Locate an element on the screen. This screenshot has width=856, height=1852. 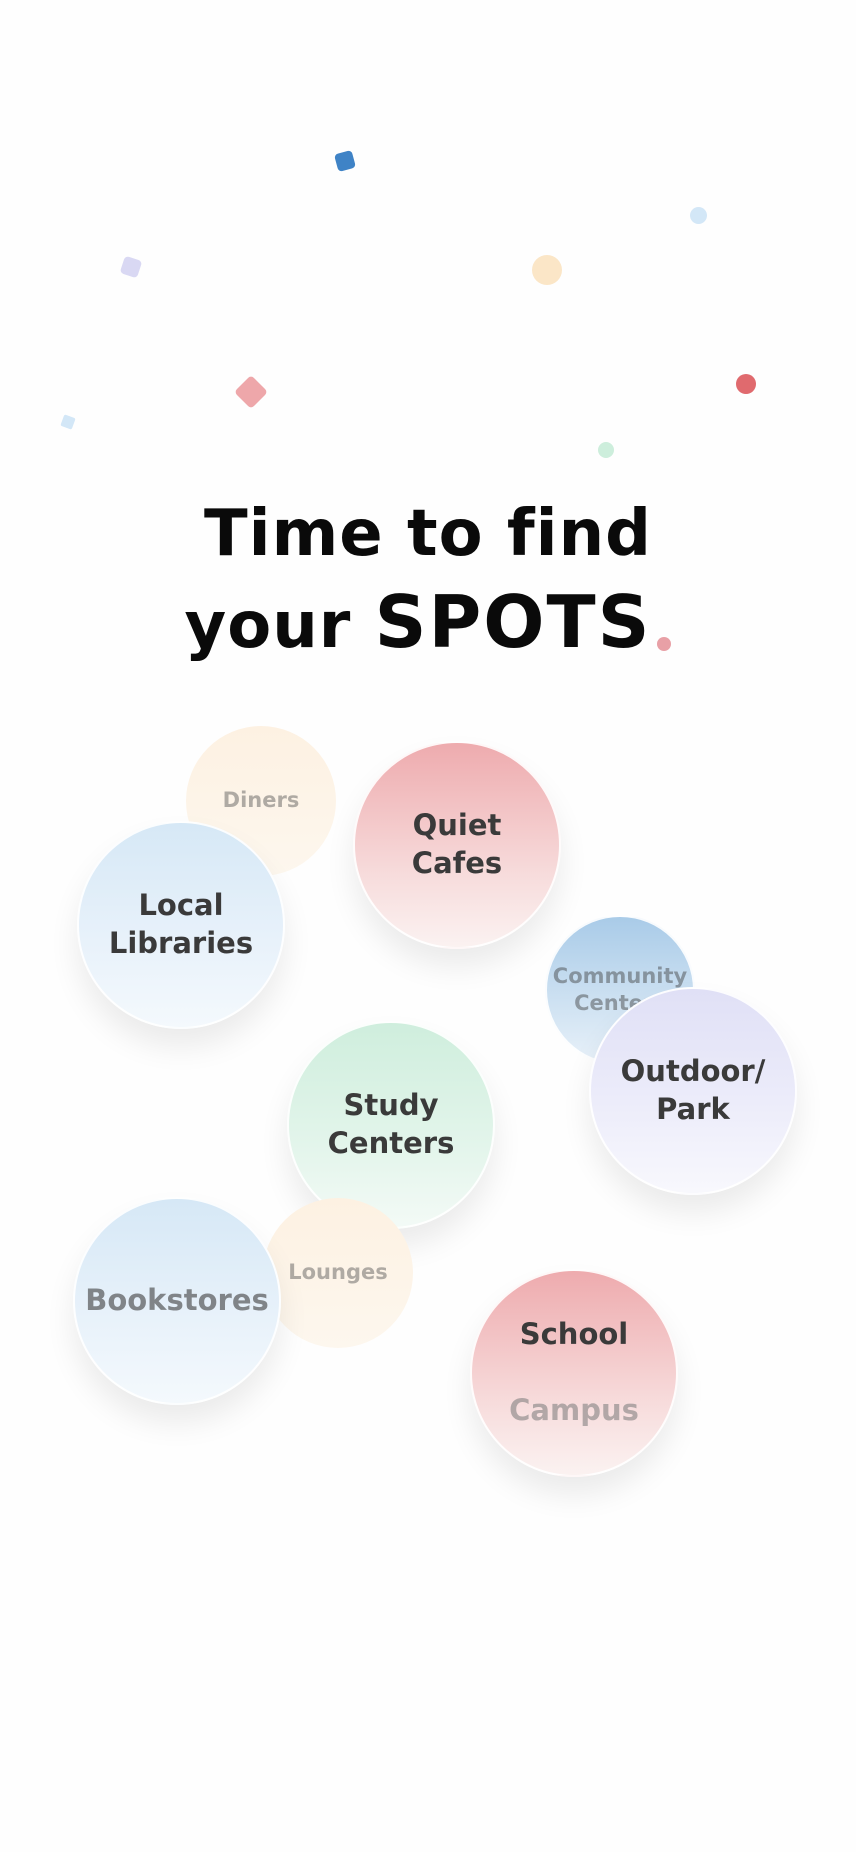
bubble-diners-label: Diners is located at coordinates (261, 800).